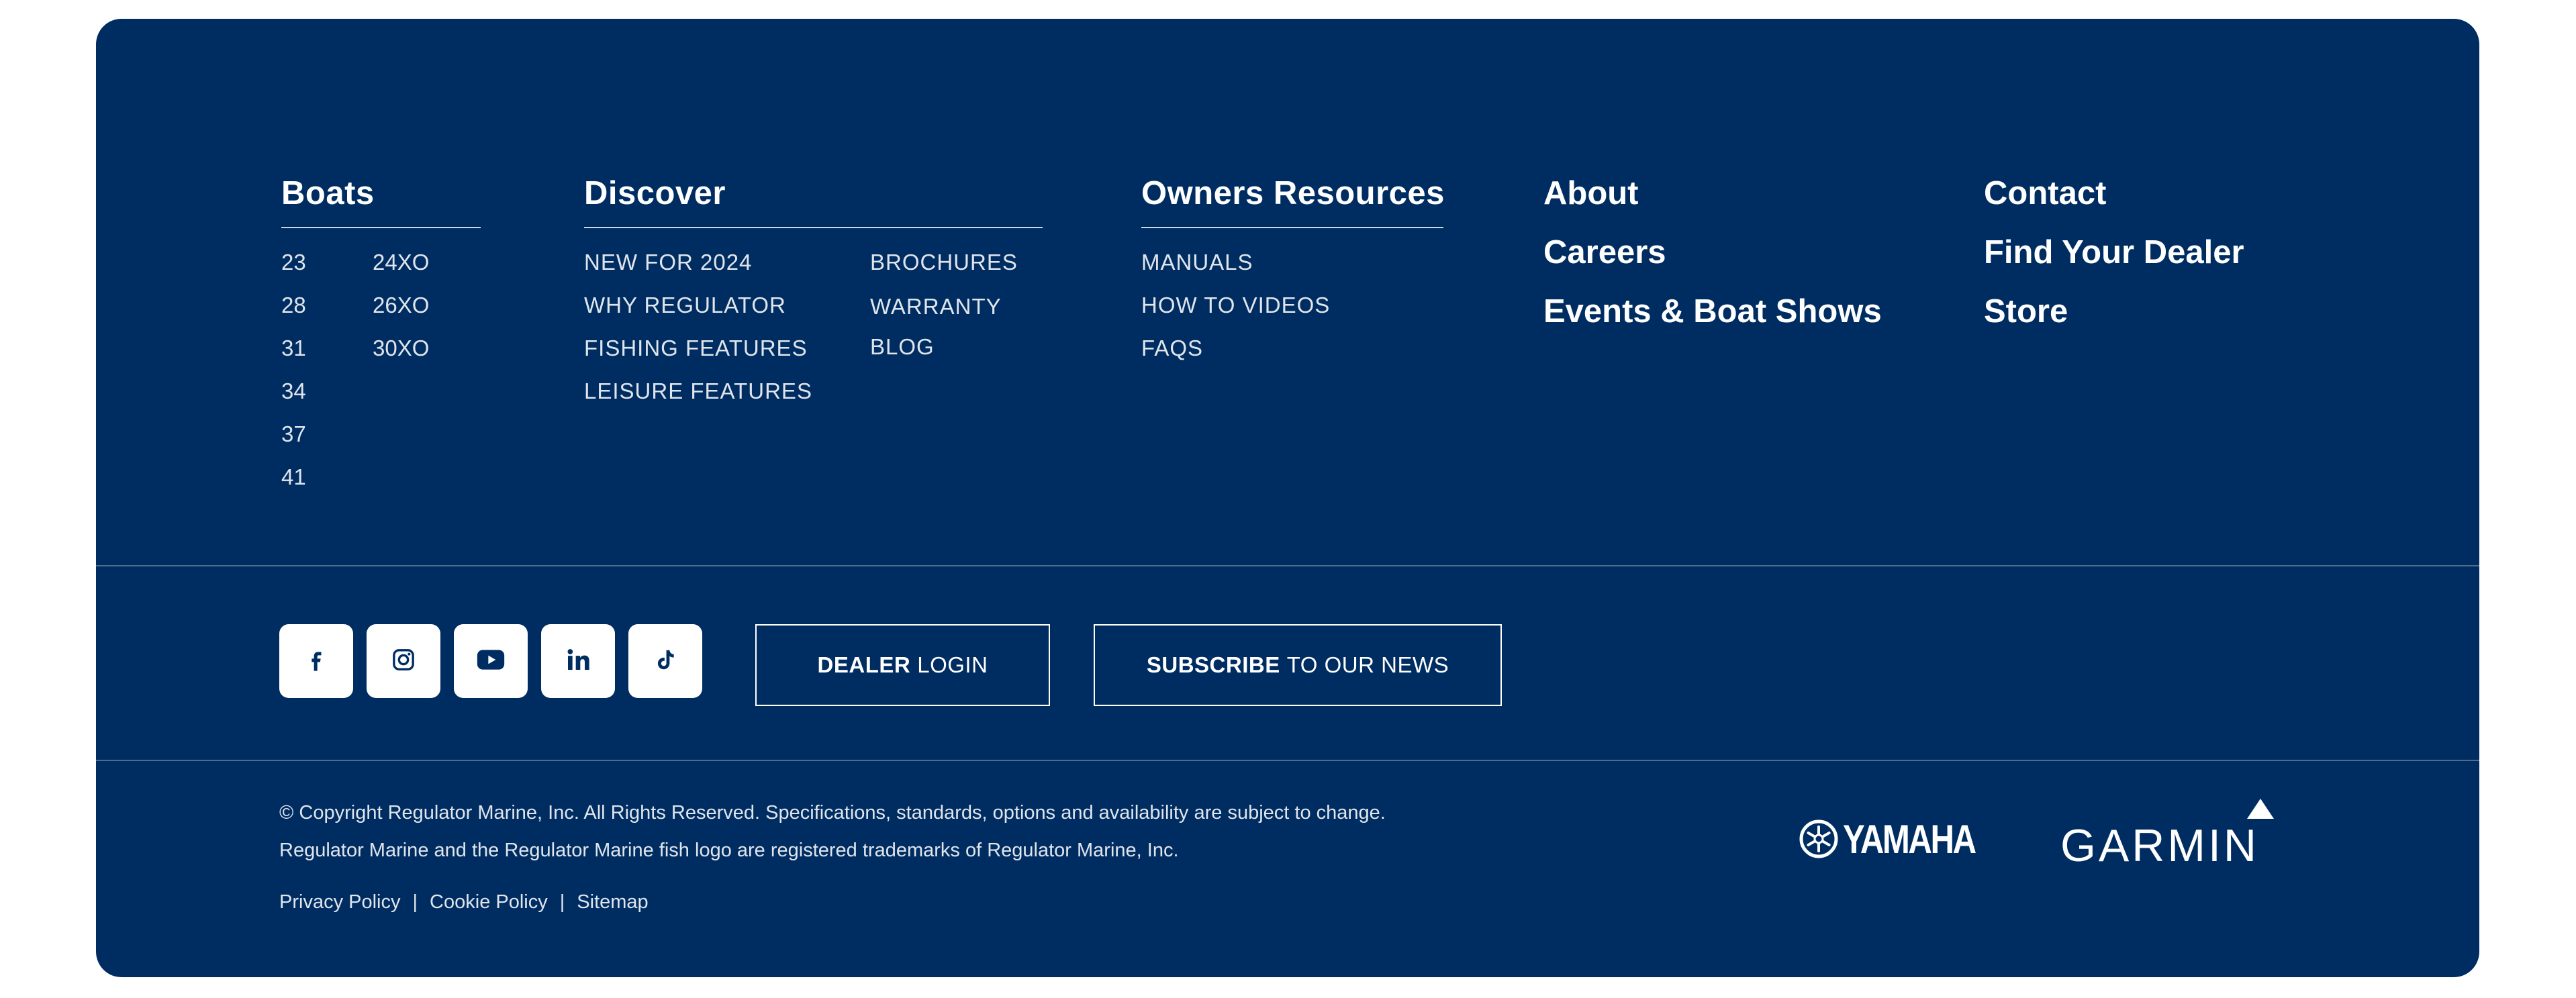 The height and width of the screenshot is (998, 2576). Describe the element at coordinates (293, 305) in the screenshot. I see `boat-link-28: 28` at that location.